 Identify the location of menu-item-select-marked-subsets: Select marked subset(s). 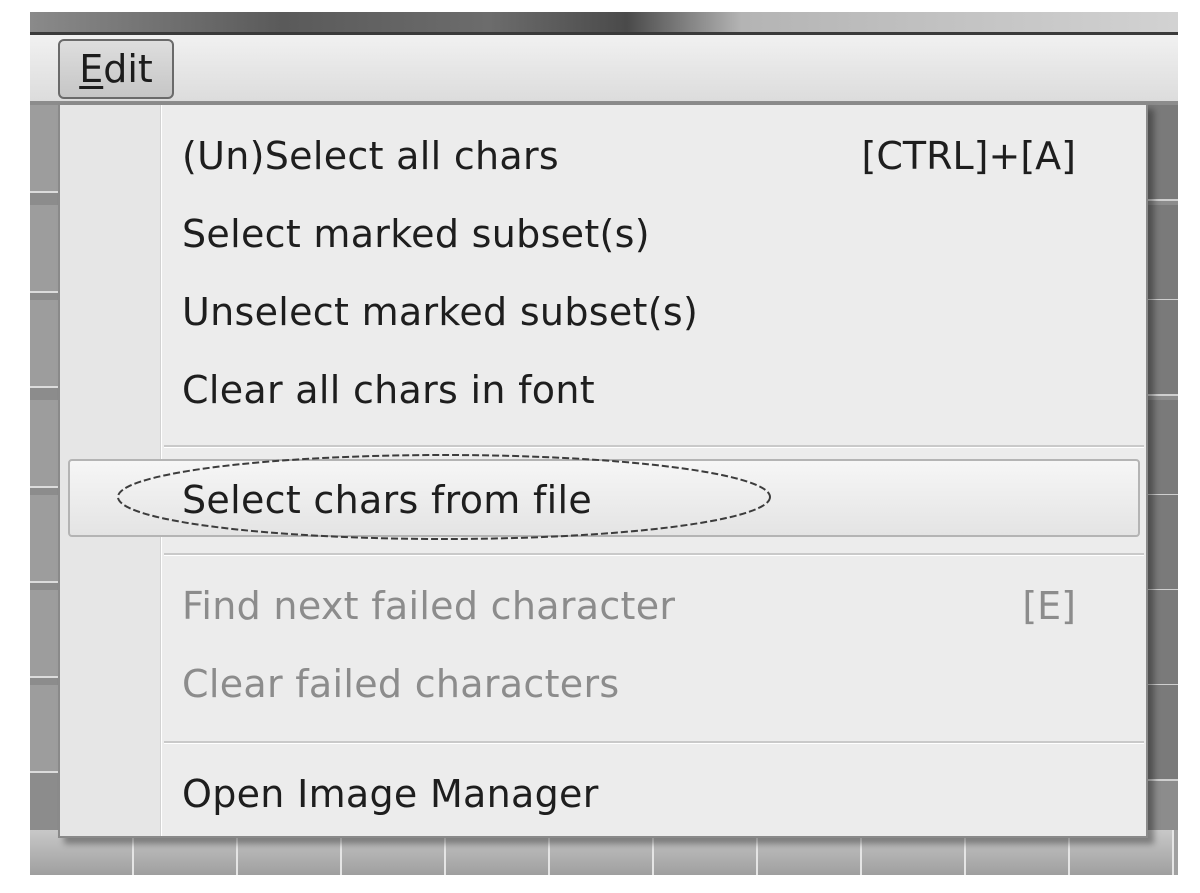
(603, 234).